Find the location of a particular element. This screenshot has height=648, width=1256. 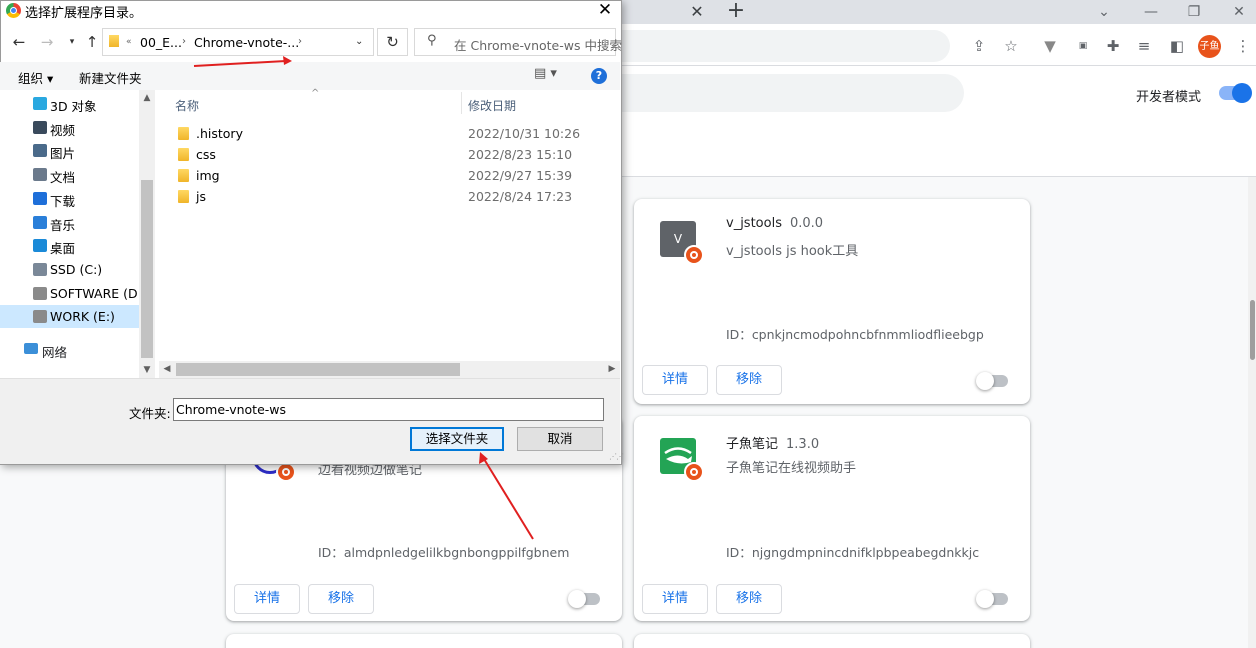

extension-version: 0.0.0 is located at coordinates (806, 223).